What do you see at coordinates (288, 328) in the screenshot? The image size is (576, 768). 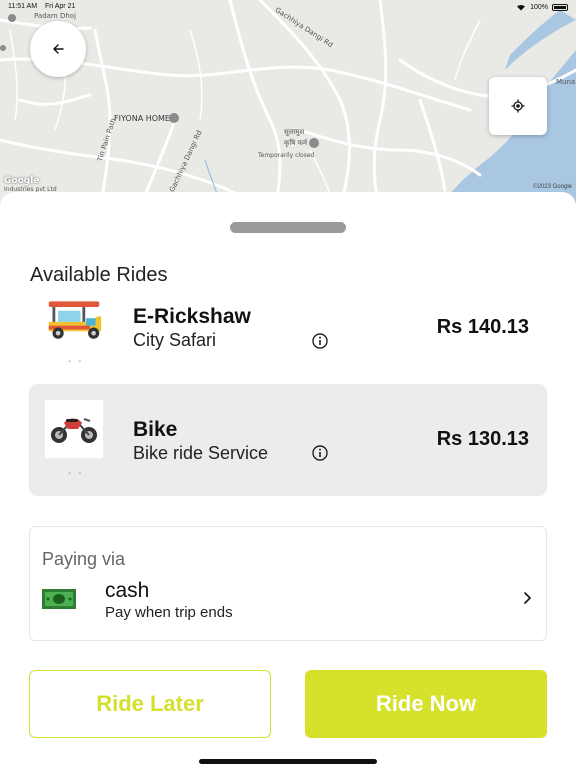 I see `ride-option-e-rickshaw: - - E-Rickshaw City Safari Rs 140.13` at bounding box center [288, 328].